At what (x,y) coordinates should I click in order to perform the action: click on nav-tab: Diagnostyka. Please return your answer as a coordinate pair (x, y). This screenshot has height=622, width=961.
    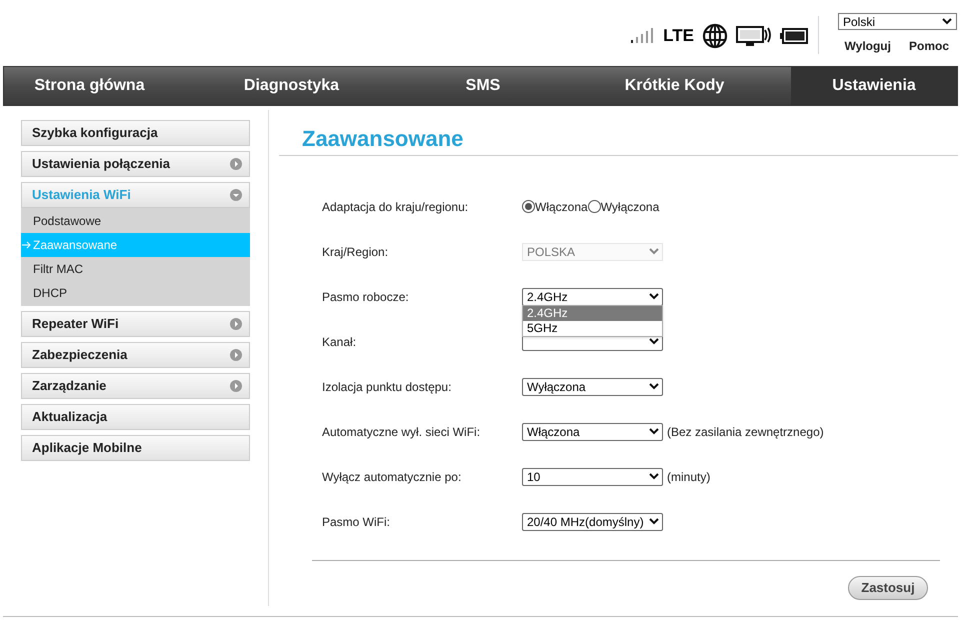
    Looking at the image, I should click on (291, 86).